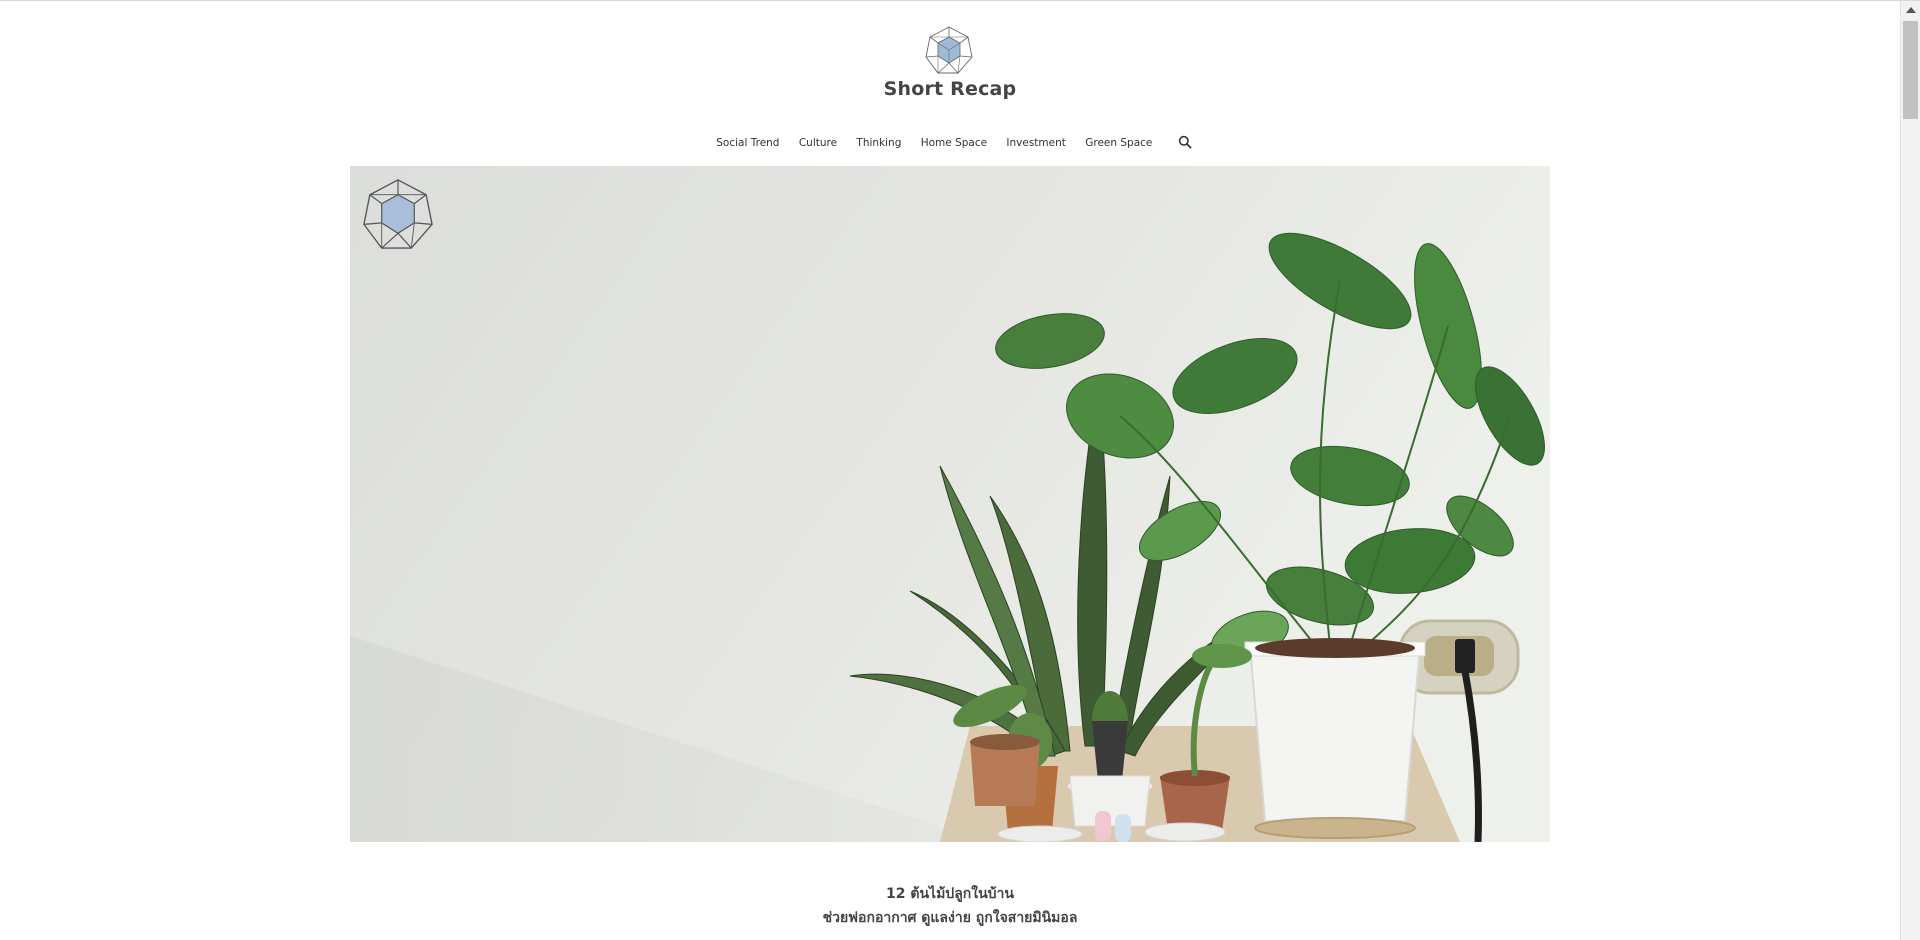  I want to click on nav-item-social-trend: Social Trend, so click(747, 143).